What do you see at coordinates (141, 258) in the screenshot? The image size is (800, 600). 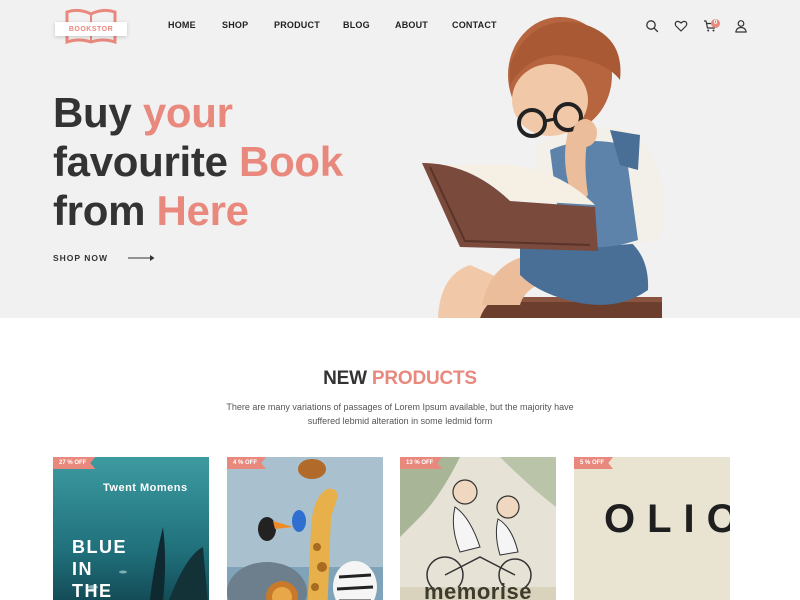 I see `arrow-right-icon` at bounding box center [141, 258].